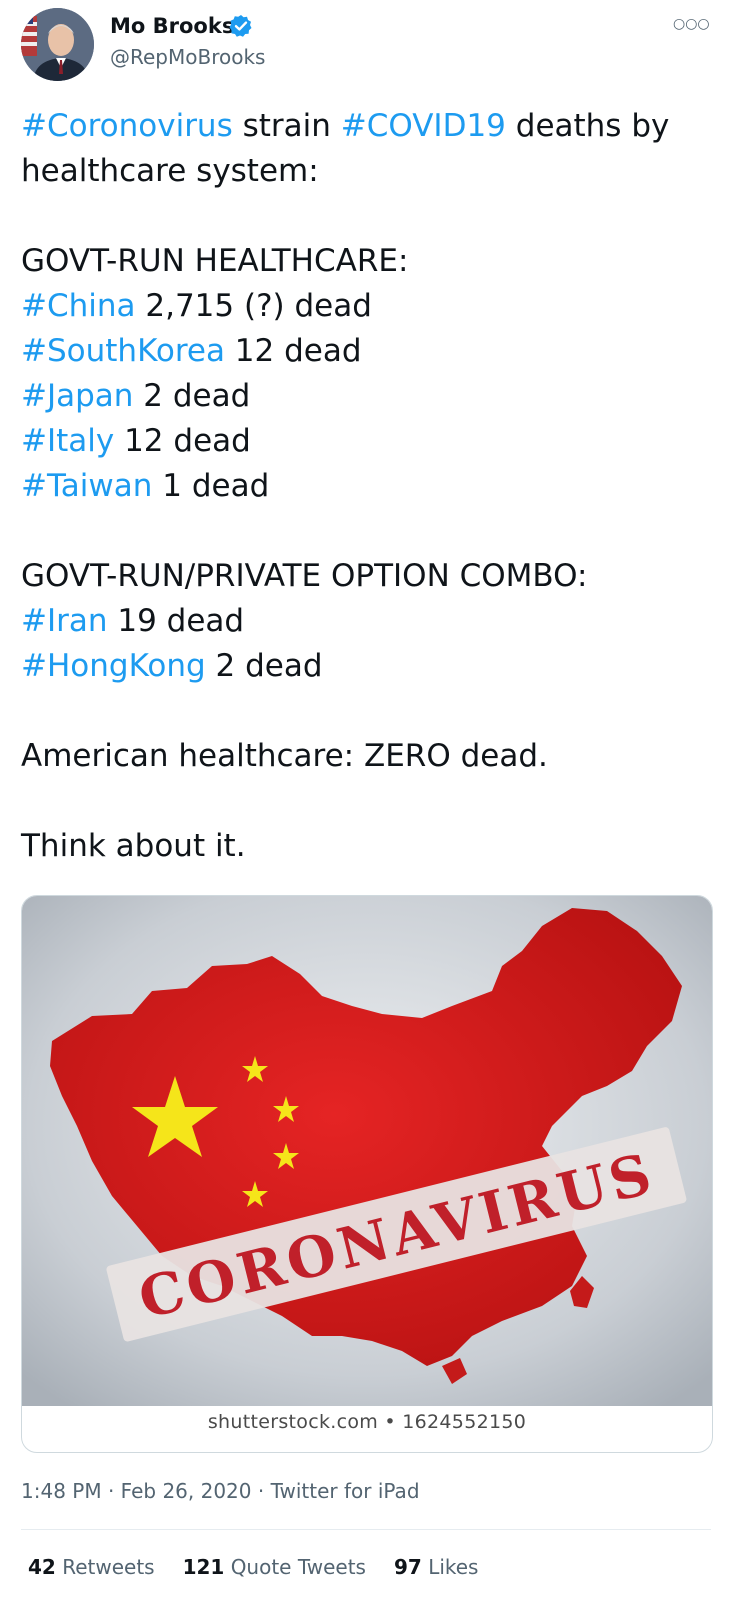  I want to click on engagement-stats: 42 Retweets 121 Quote Tweets 97 Likes, so click(253, 1567).